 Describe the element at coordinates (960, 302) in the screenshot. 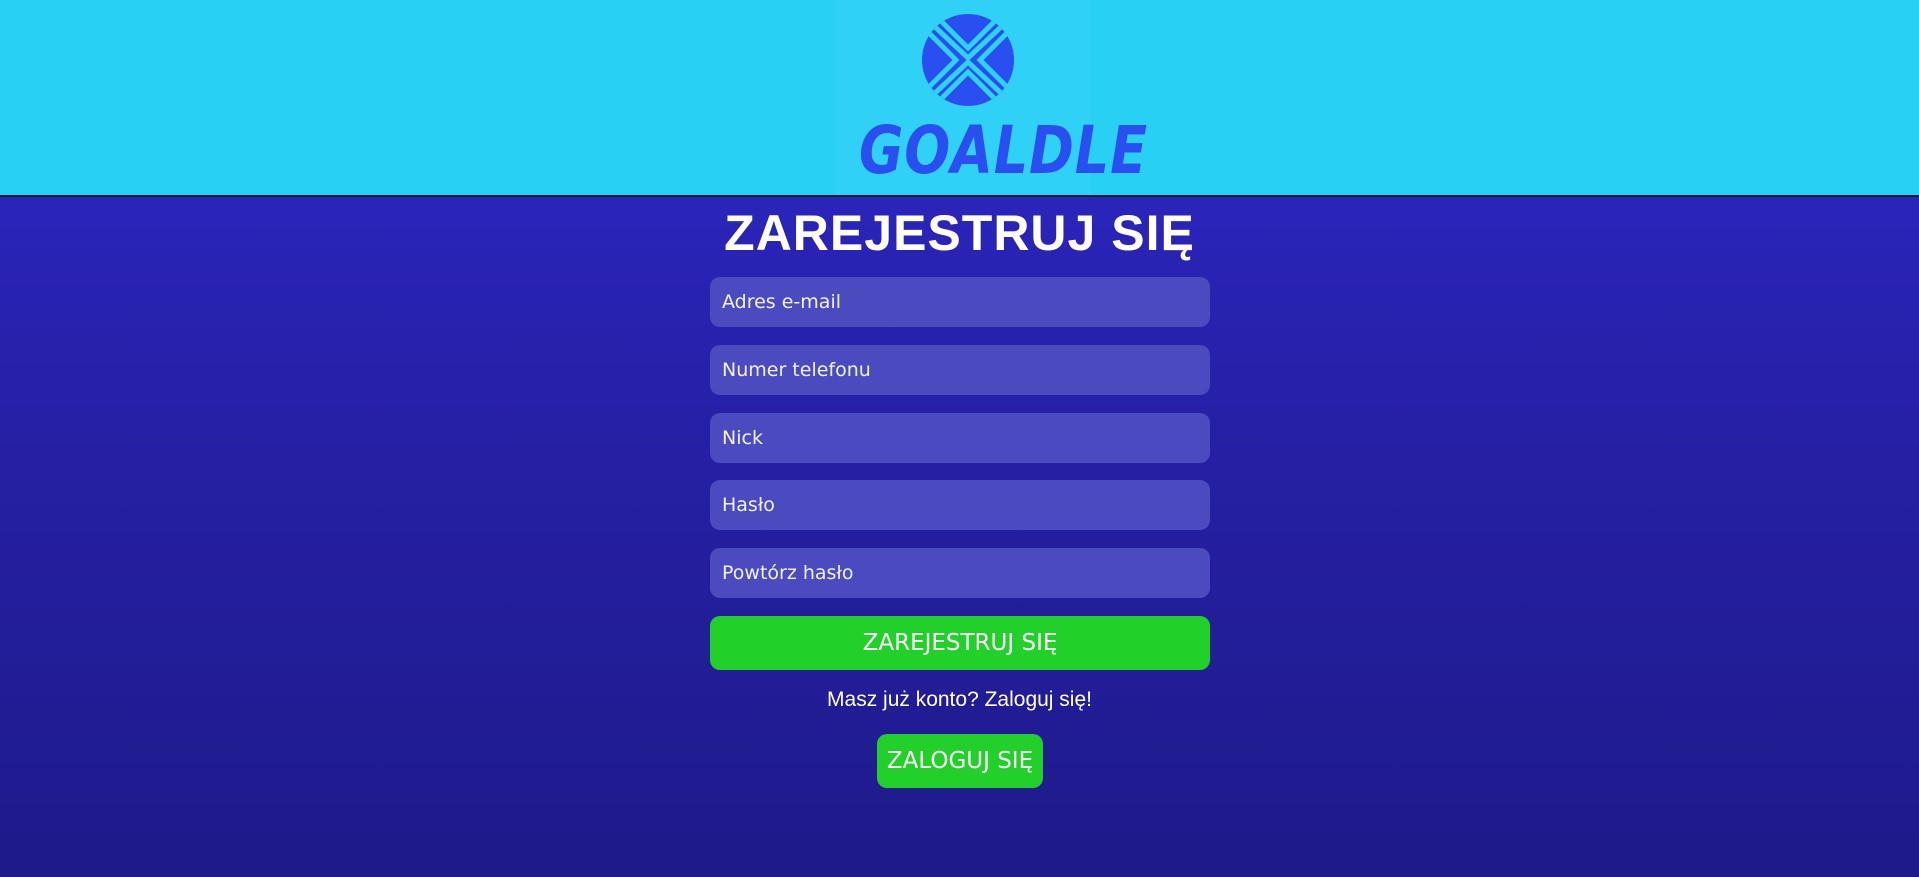

I see `email-field` at that location.